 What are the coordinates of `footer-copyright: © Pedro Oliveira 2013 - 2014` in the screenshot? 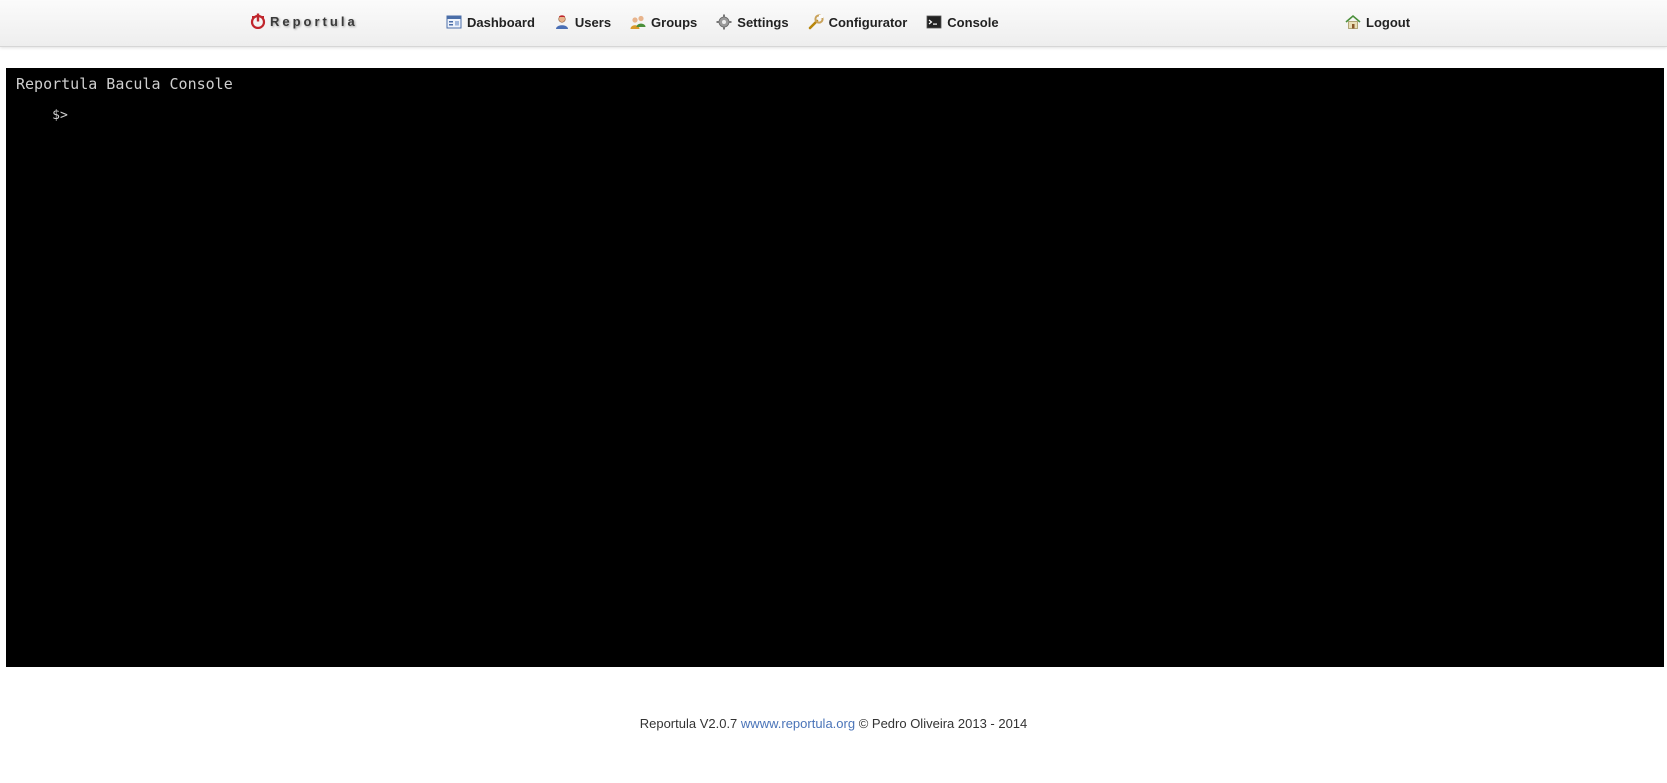 It's located at (943, 723).